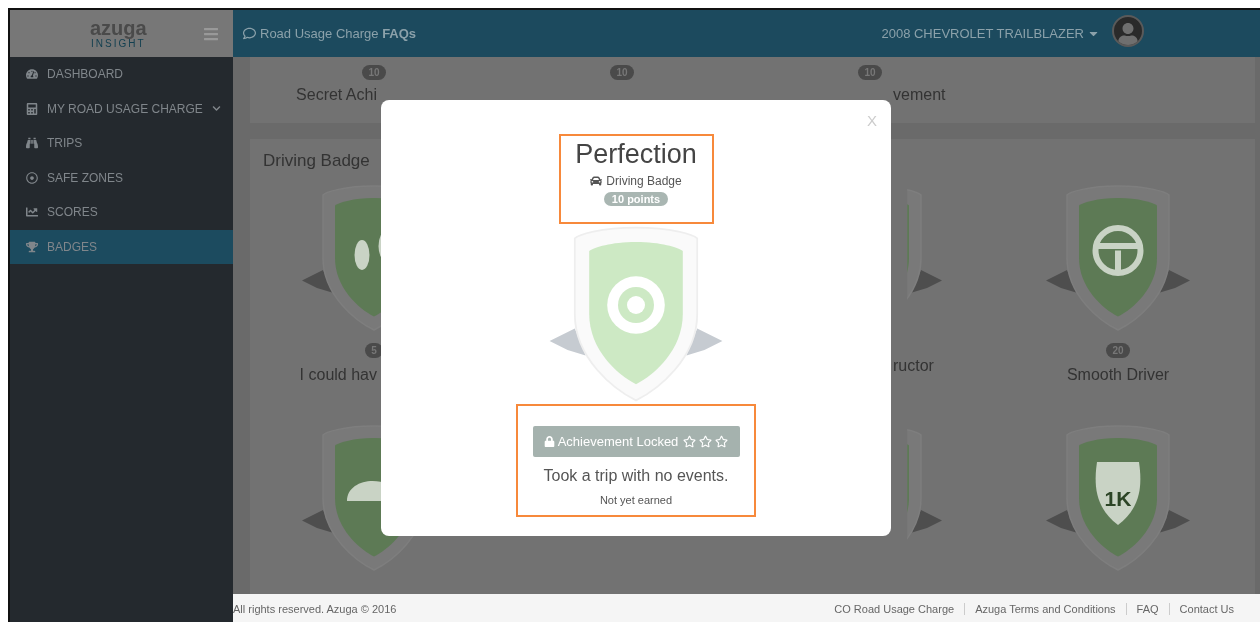  I want to click on vehicle-dropdown: 2008 CHEVROLET TRAILBLAZER, so click(990, 33).